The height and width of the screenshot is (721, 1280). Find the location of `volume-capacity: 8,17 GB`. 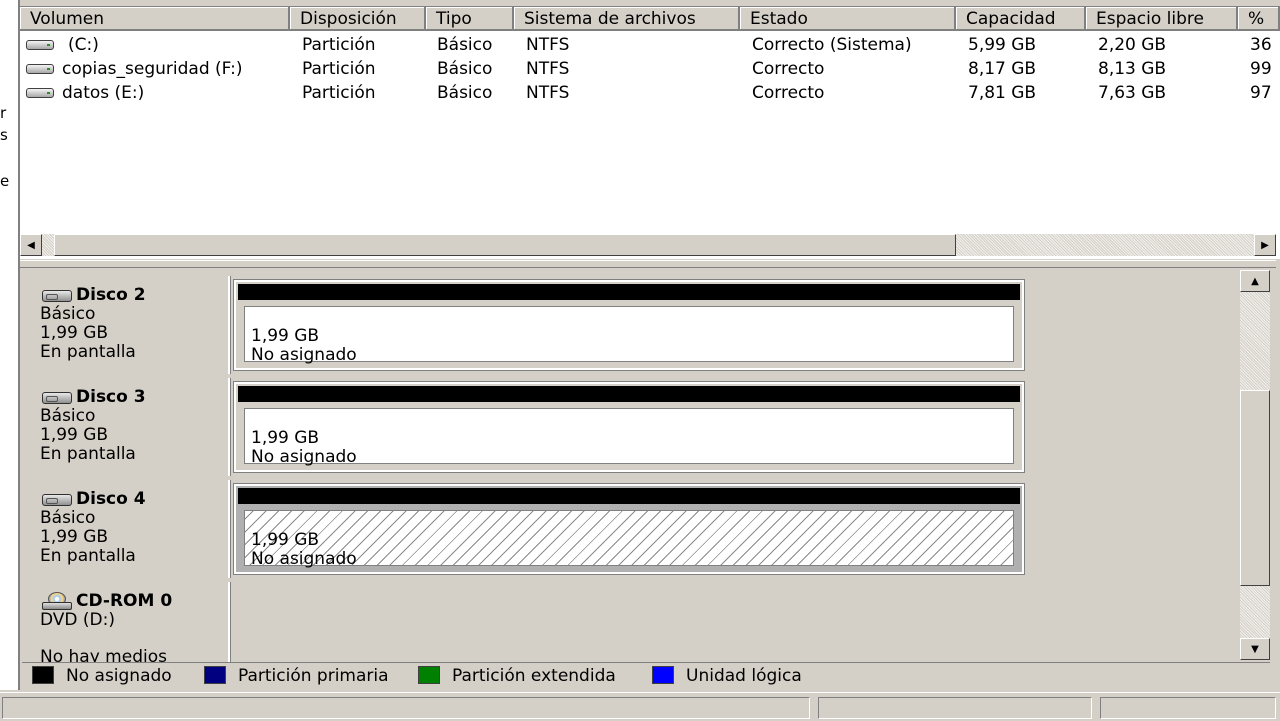

volume-capacity: 8,17 GB is located at coordinates (1002, 69).